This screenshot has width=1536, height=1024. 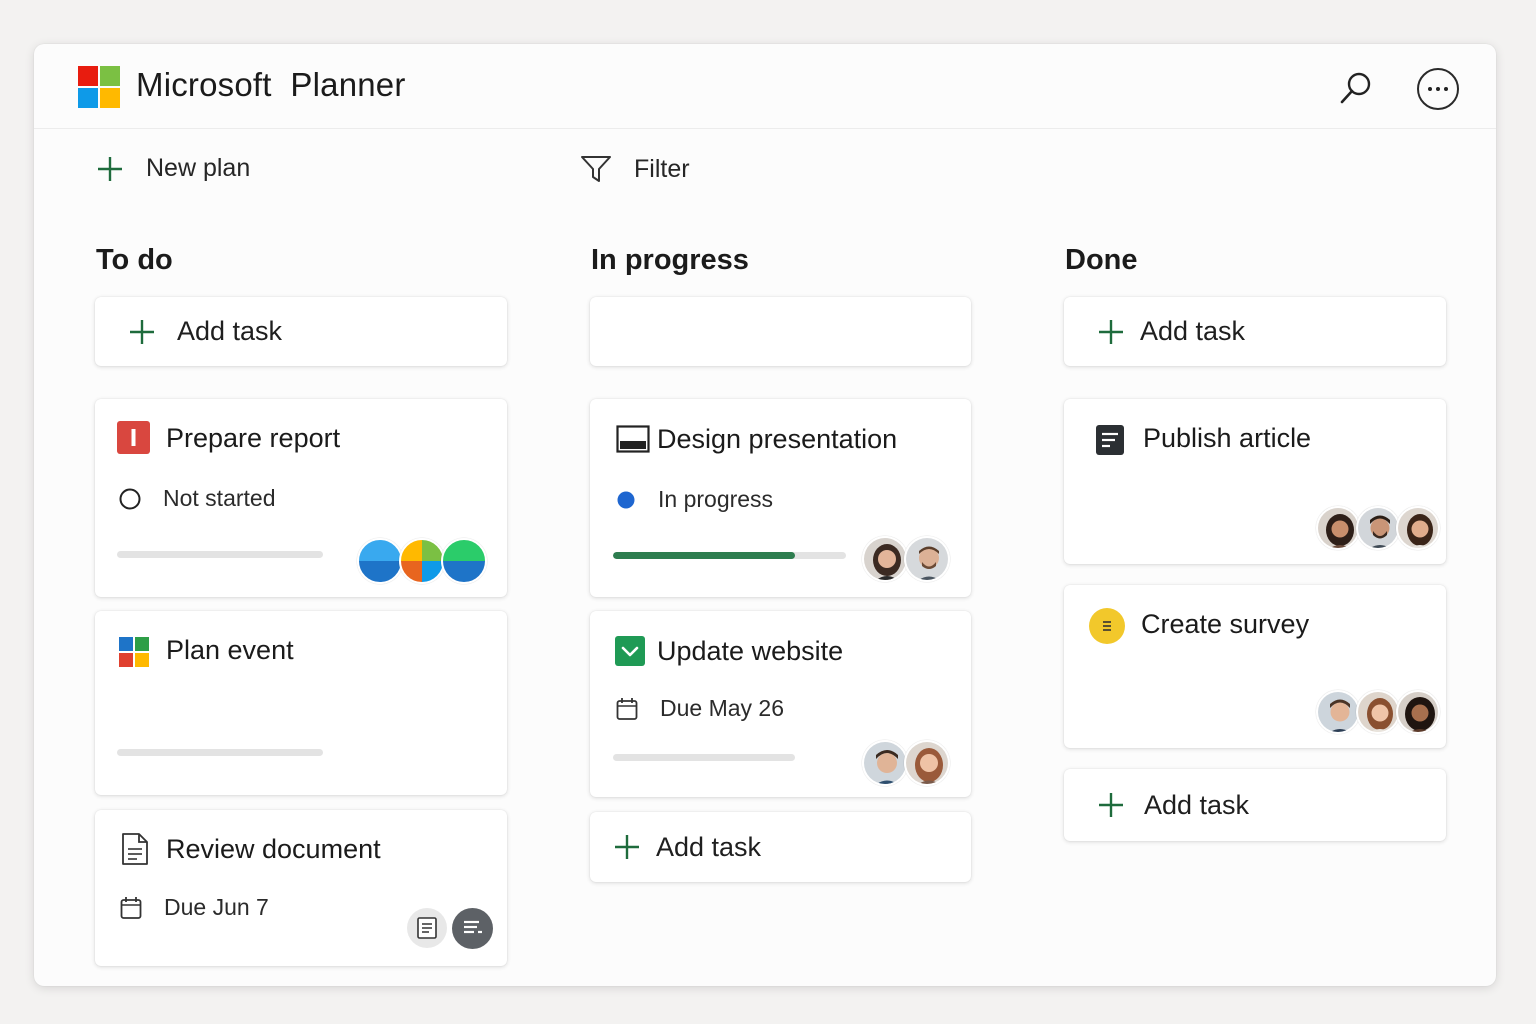 What do you see at coordinates (777, 439) in the screenshot?
I see `task-title: Design presentation` at bounding box center [777, 439].